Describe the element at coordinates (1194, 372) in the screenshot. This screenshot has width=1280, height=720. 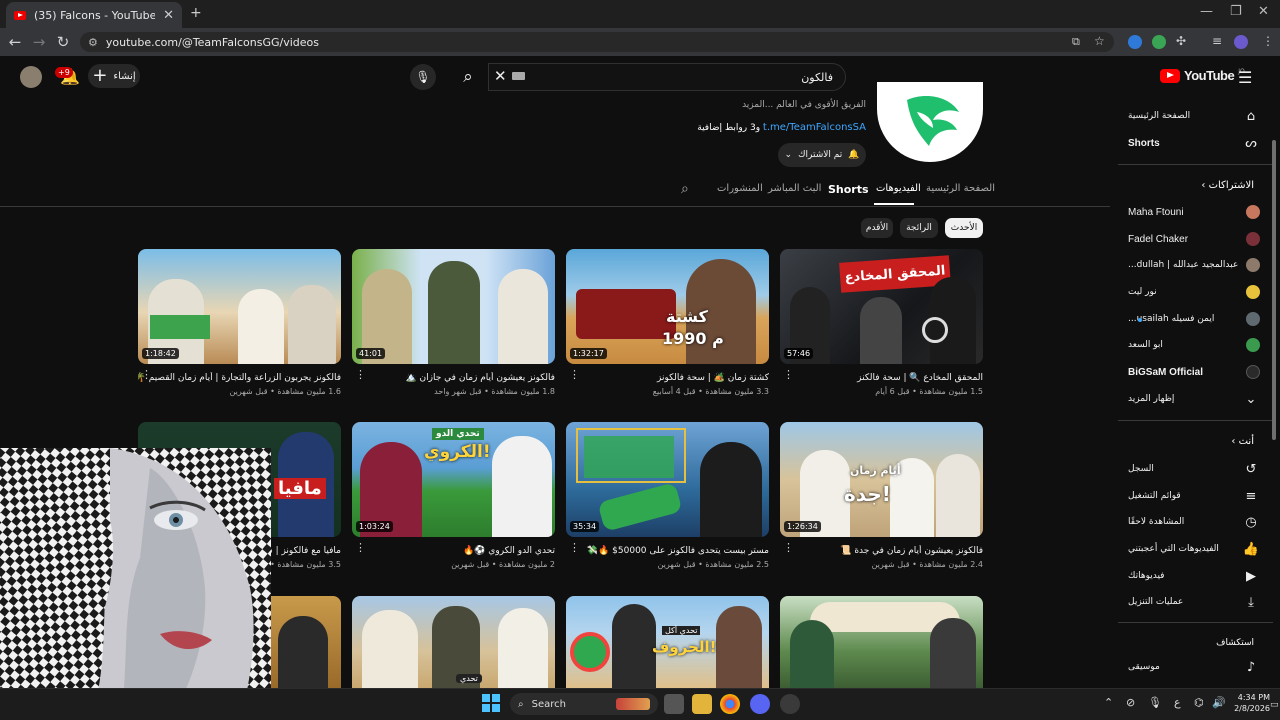
I see `sidebar-subscription: BiGSaM Official` at that location.